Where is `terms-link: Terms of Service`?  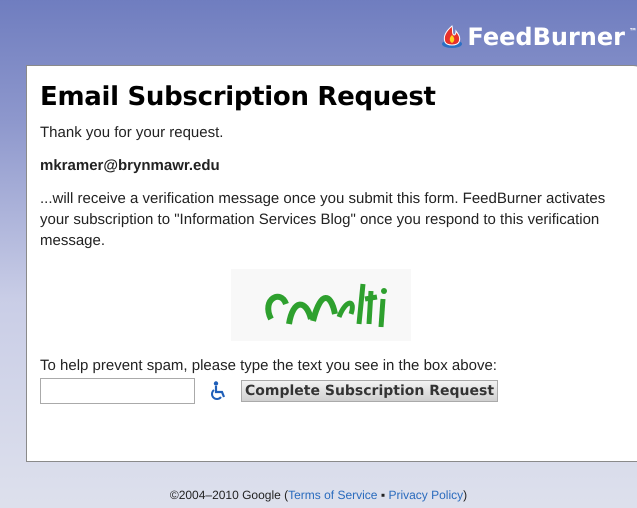 terms-link: Terms of Service is located at coordinates (333, 495).